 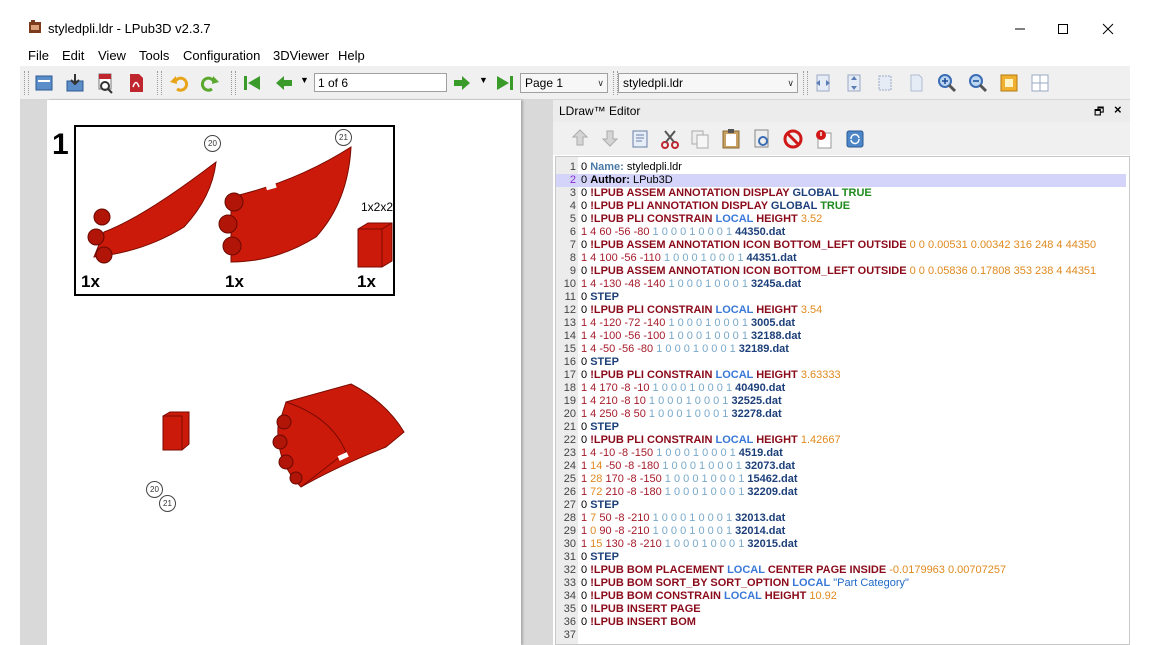 What do you see at coordinates (106, 83) in the screenshot?
I see `print-preview-button` at bounding box center [106, 83].